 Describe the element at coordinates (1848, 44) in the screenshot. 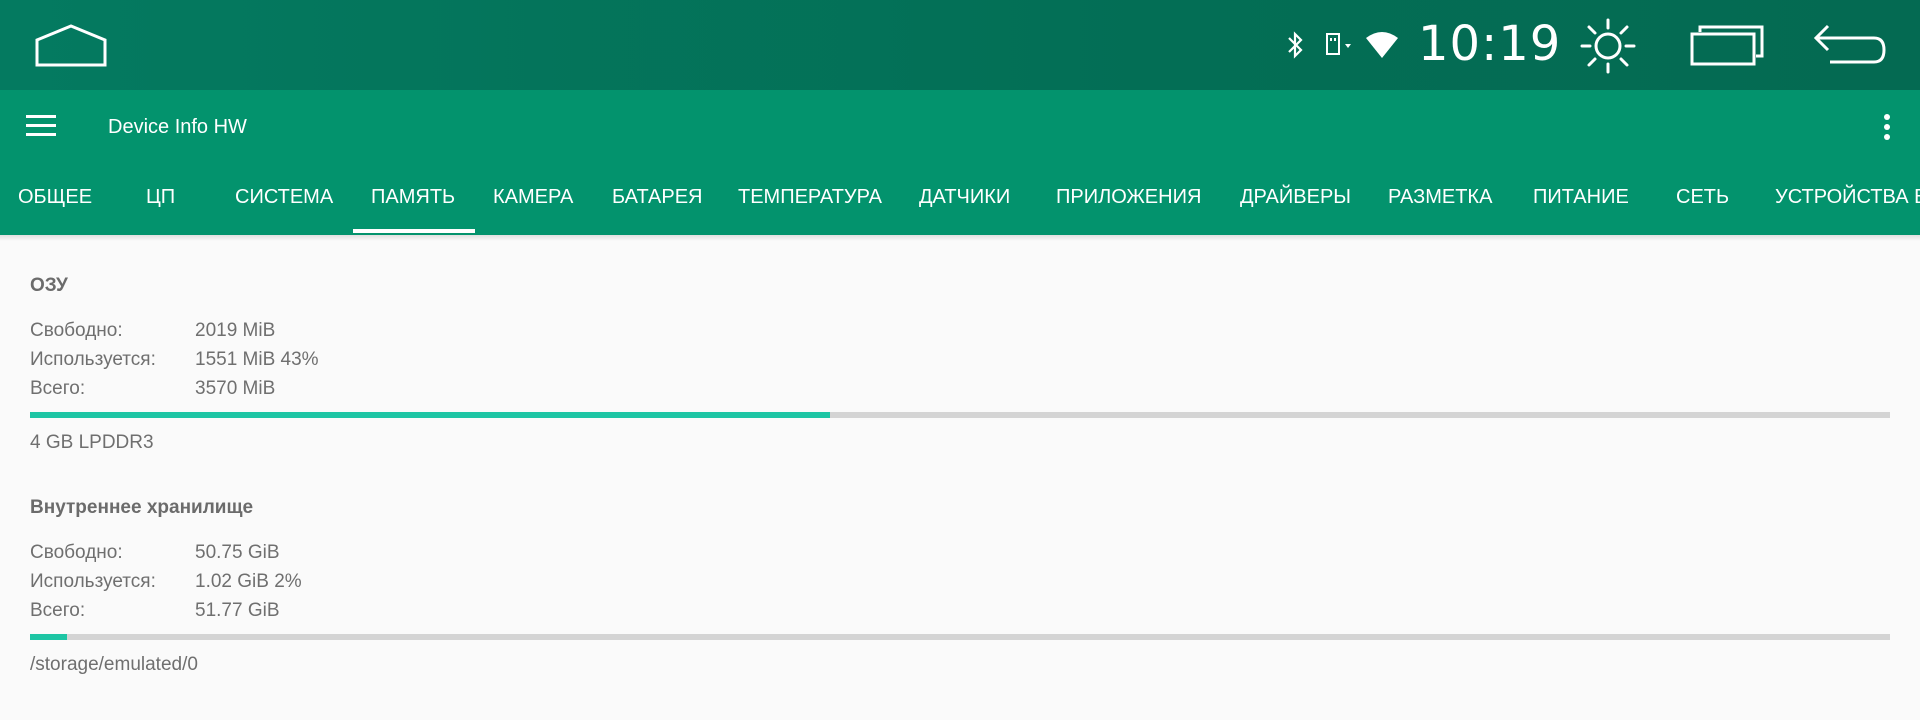

I see `back-icon` at that location.